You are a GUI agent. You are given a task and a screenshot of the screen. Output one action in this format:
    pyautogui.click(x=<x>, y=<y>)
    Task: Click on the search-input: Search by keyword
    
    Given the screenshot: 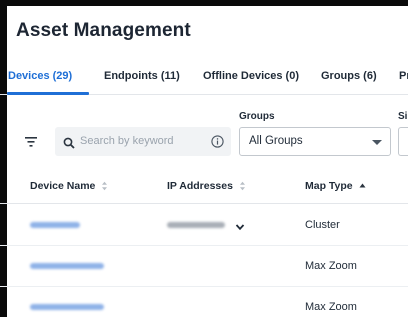 What is the action you would take?
    pyautogui.click(x=143, y=141)
    